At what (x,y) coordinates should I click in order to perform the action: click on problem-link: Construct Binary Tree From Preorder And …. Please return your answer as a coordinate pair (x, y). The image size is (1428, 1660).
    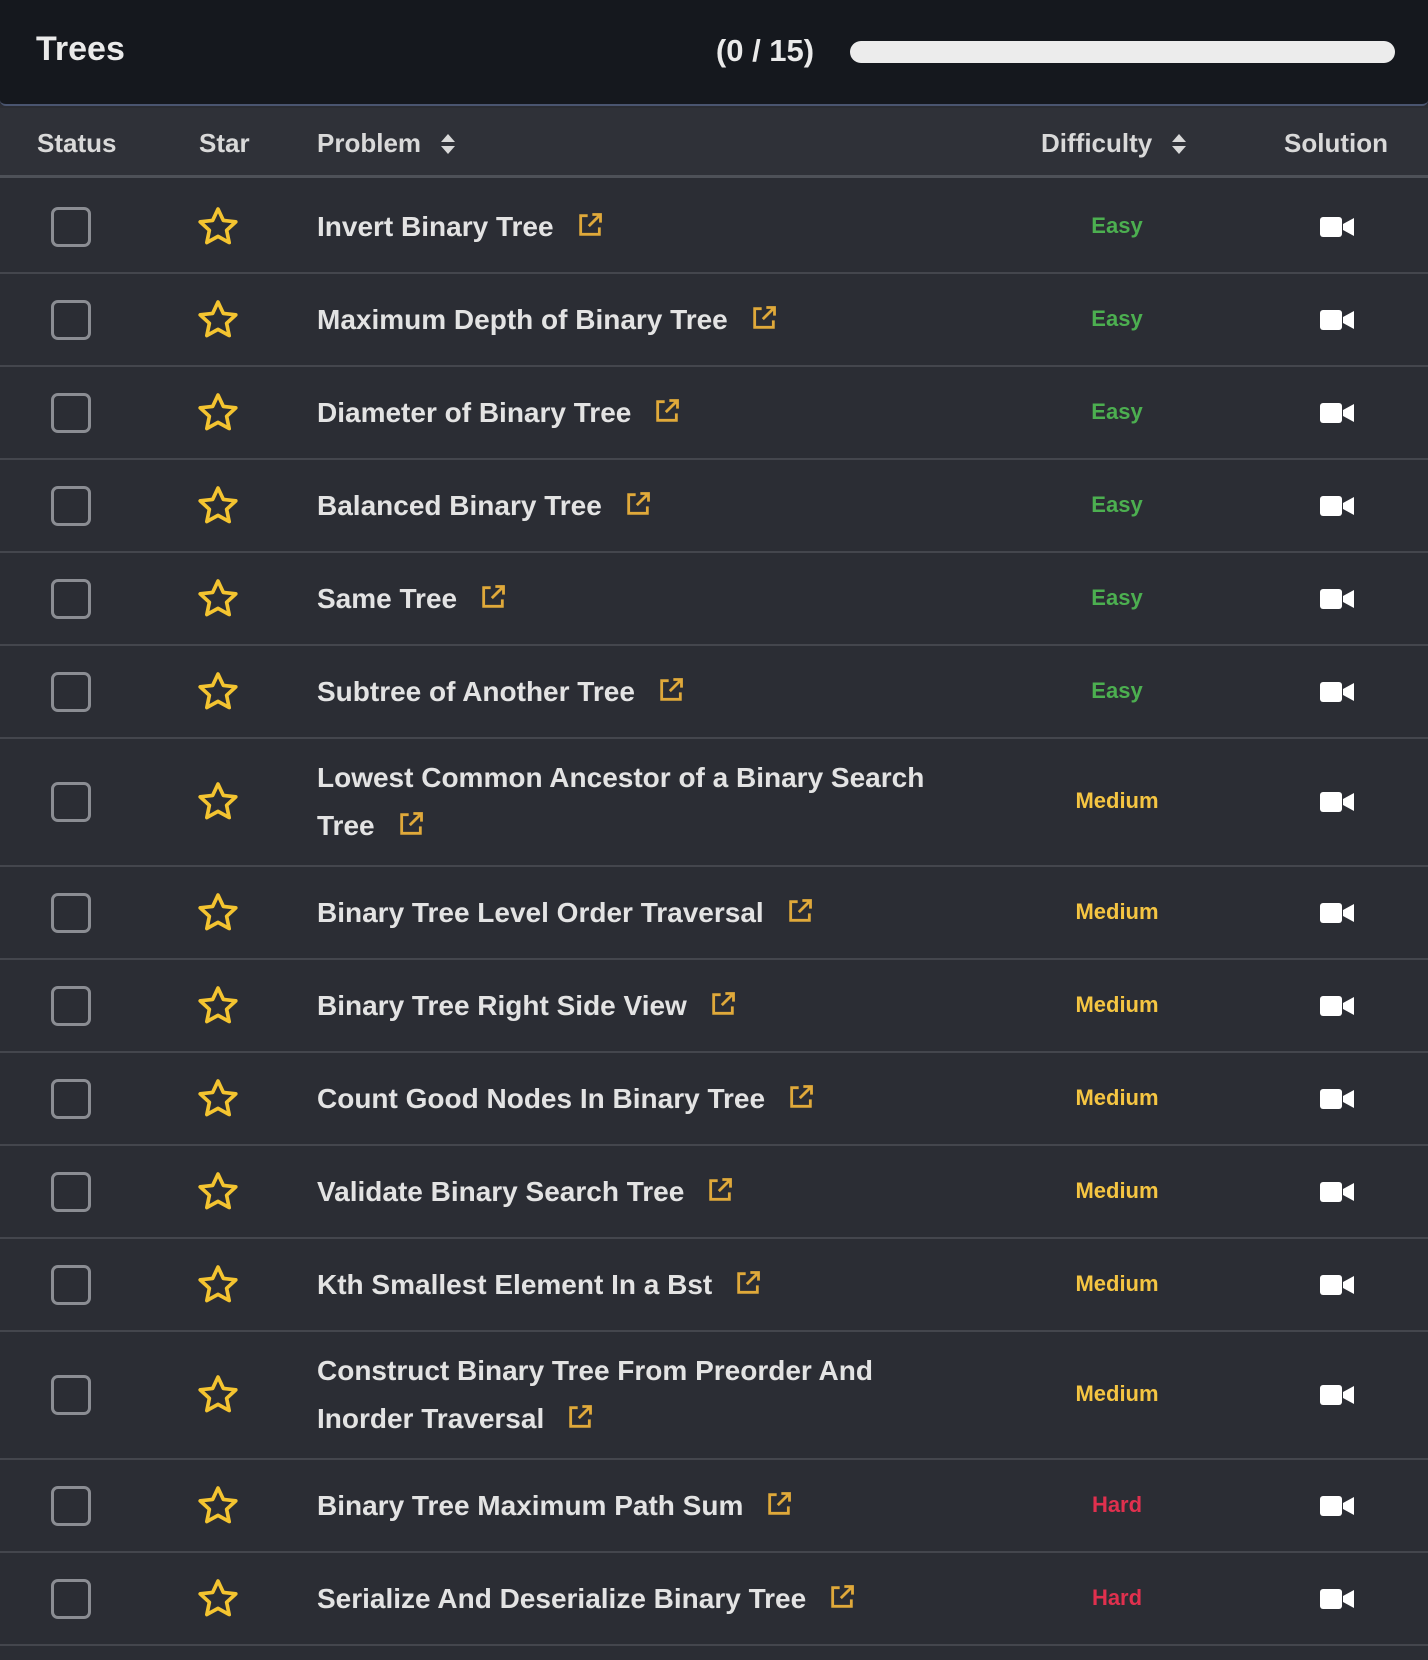
    Looking at the image, I should click on (595, 1394).